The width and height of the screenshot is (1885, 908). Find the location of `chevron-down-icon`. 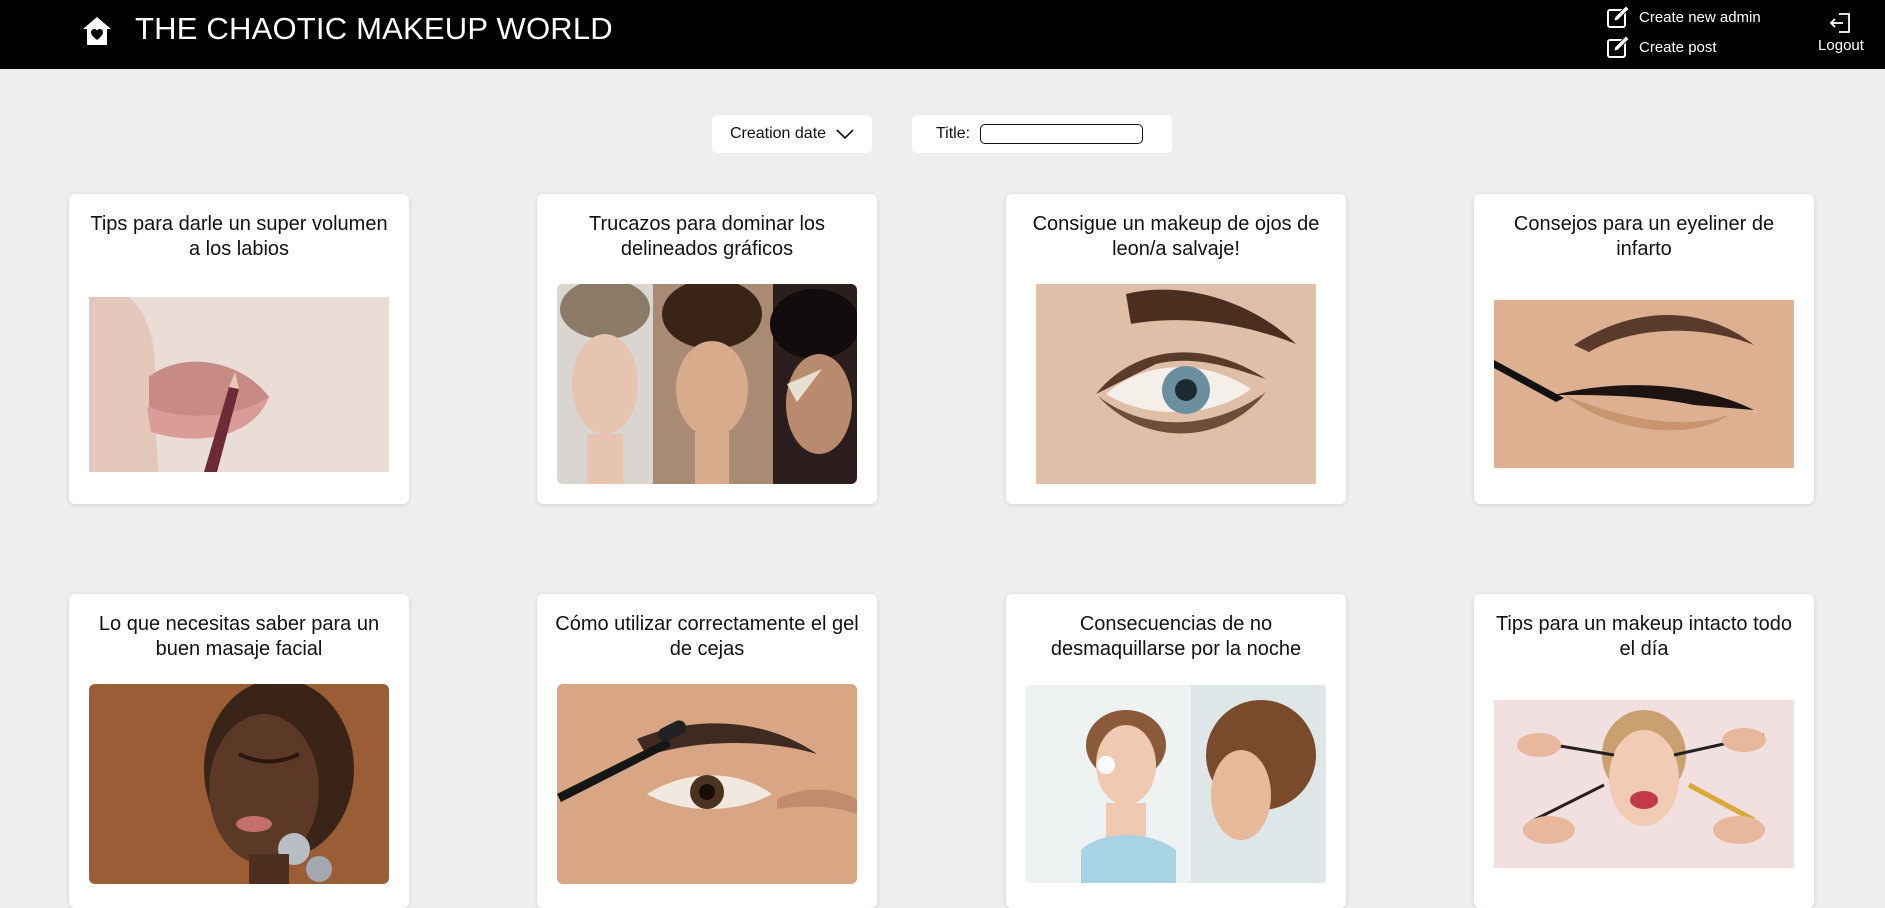

chevron-down-icon is located at coordinates (845, 134).